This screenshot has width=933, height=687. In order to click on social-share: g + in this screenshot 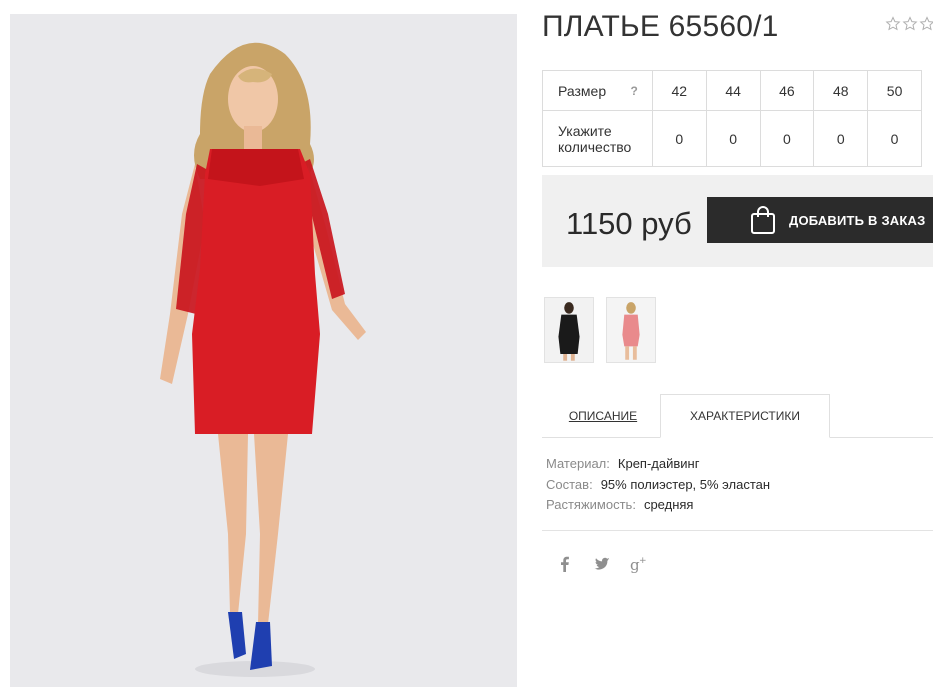, I will do `click(611, 564)`.